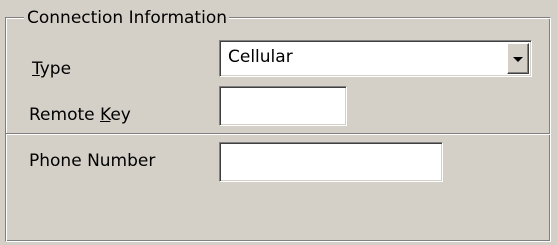  I want to click on type-combobox-dropdown-button, so click(518, 58).